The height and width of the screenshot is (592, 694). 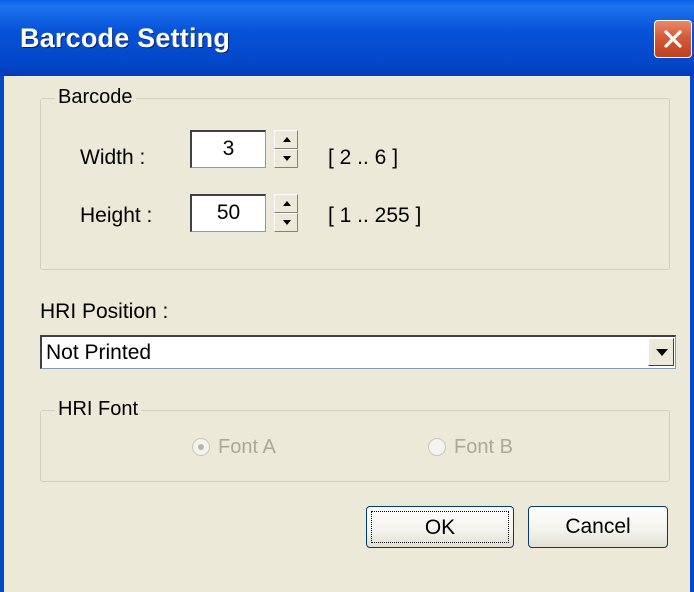 I want to click on hri-font-group-label: HRI Font, so click(x=98, y=409).